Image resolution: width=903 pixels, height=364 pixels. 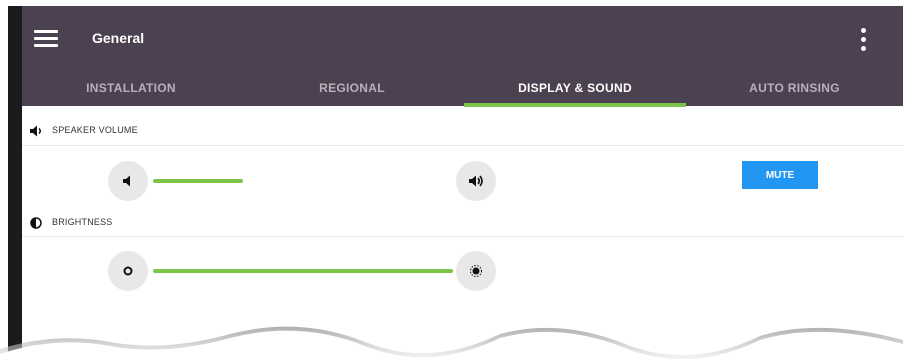 I want to click on tab-installation: INSTALLATION, so click(x=131, y=90).